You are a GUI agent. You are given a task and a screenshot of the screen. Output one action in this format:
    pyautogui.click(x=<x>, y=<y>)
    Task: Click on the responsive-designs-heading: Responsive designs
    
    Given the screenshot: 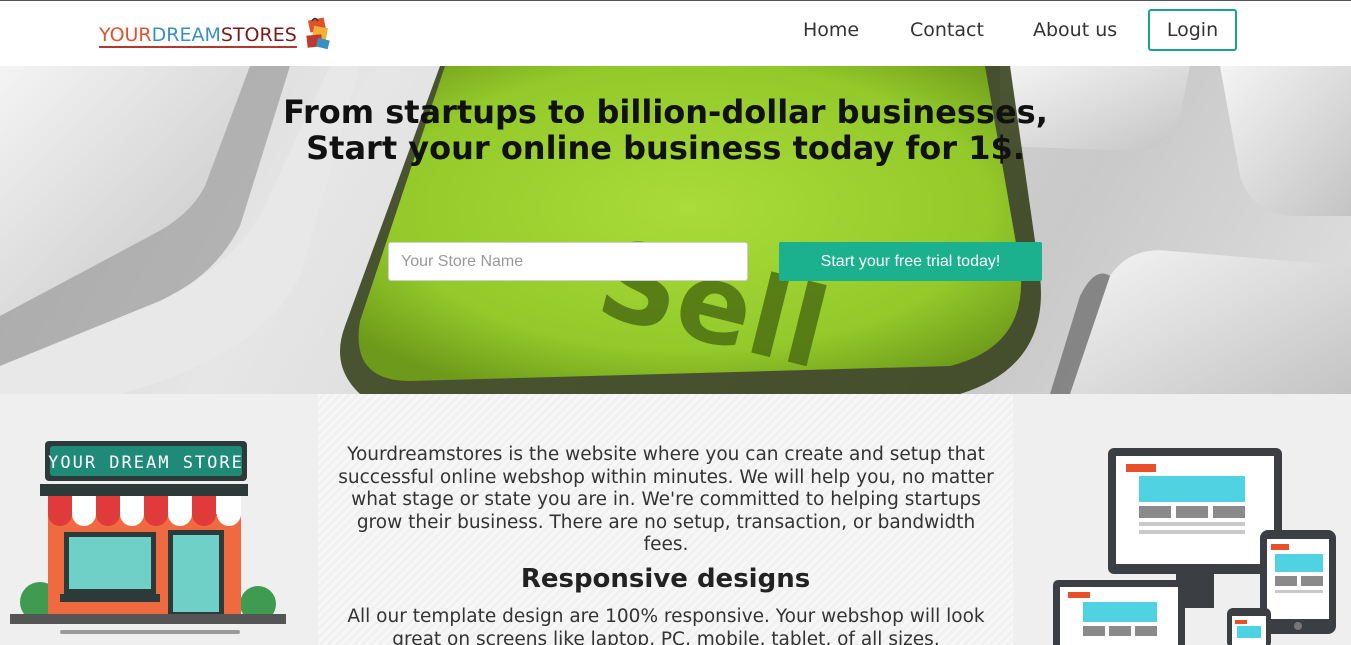 What is the action you would take?
    pyautogui.click(x=665, y=579)
    